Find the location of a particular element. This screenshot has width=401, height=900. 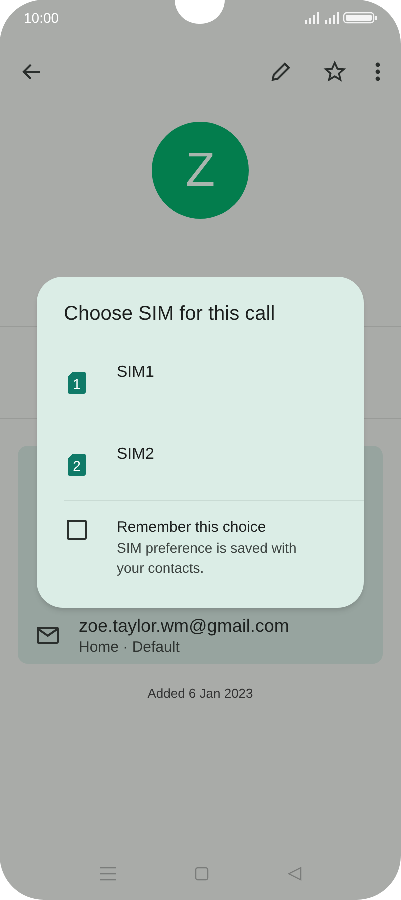

more-options-icon is located at coordinates (378, 72).